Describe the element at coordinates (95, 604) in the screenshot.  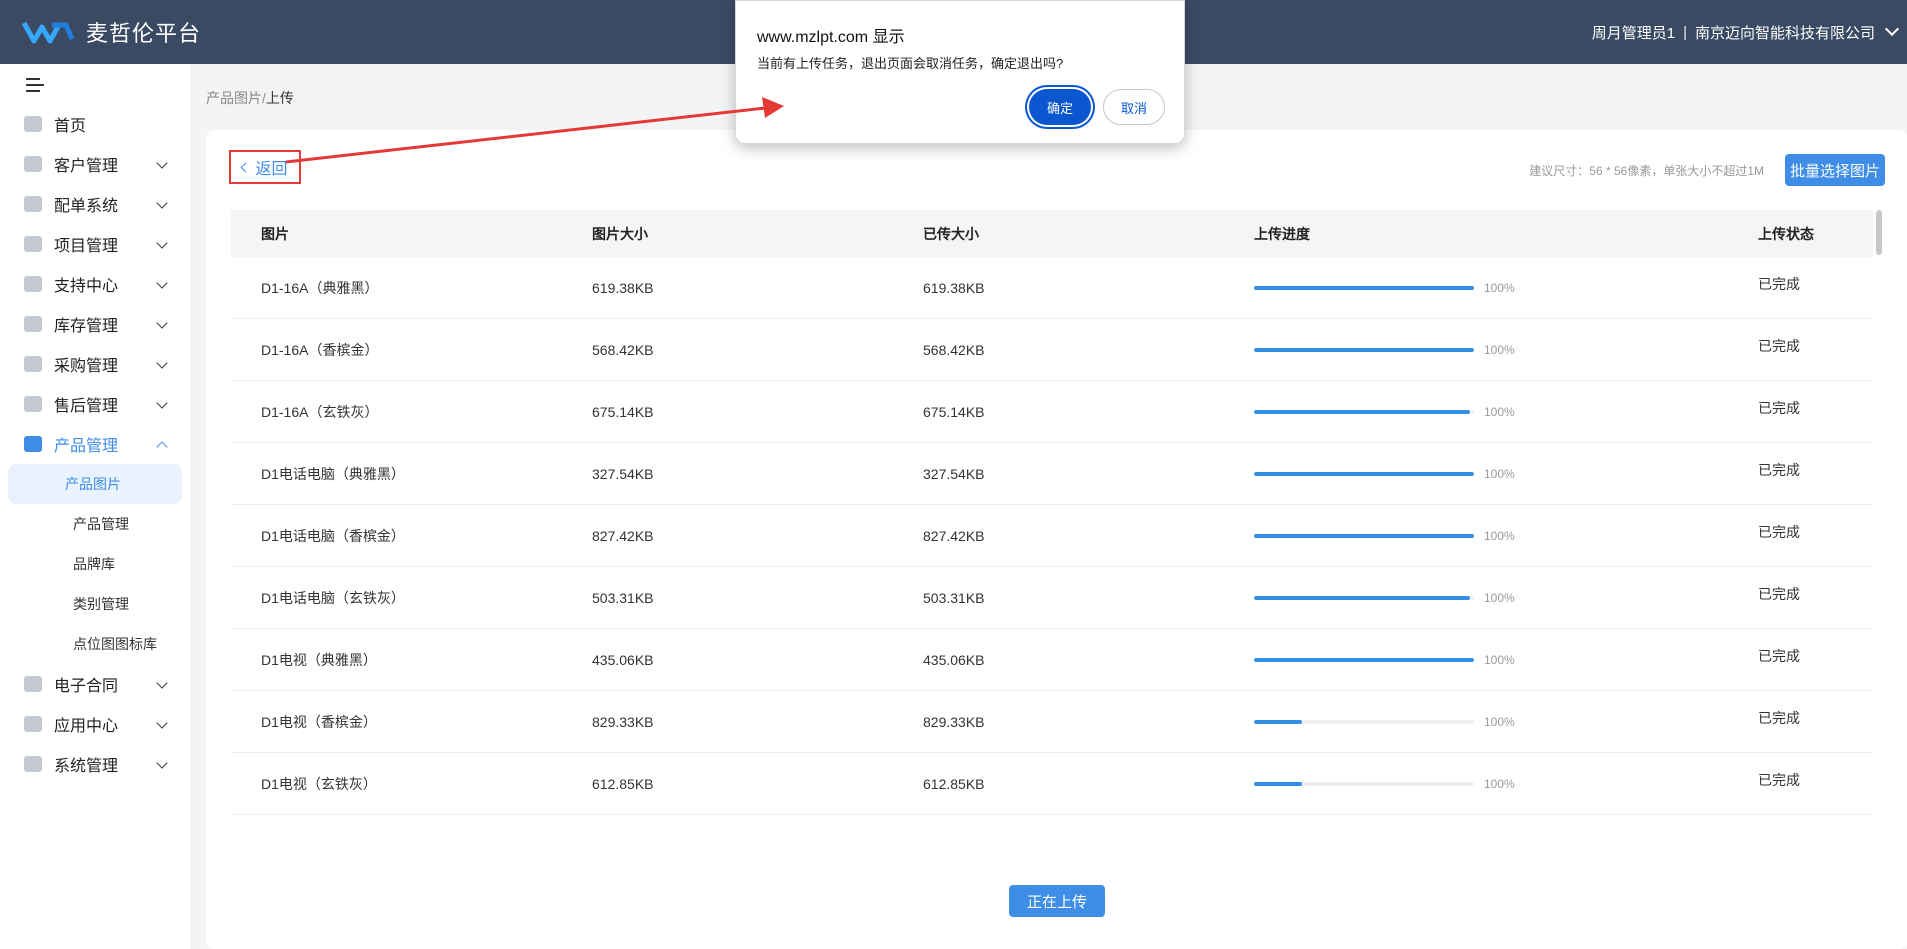
I see `sidebar-subitem-categories: 类别管理` at that location.